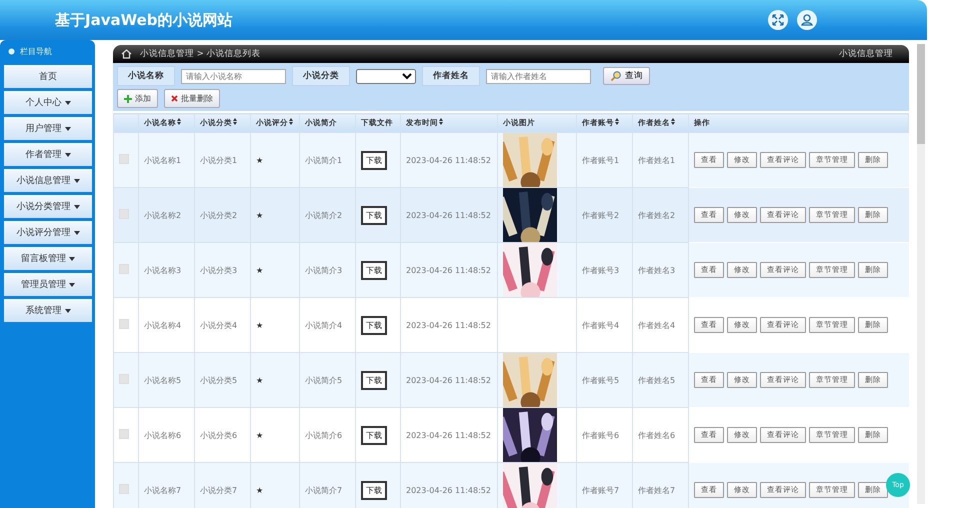 The image size is (968, 508). Describe the element at coordinates (386, 76) in the screenshot. I see `category-select` at that location.